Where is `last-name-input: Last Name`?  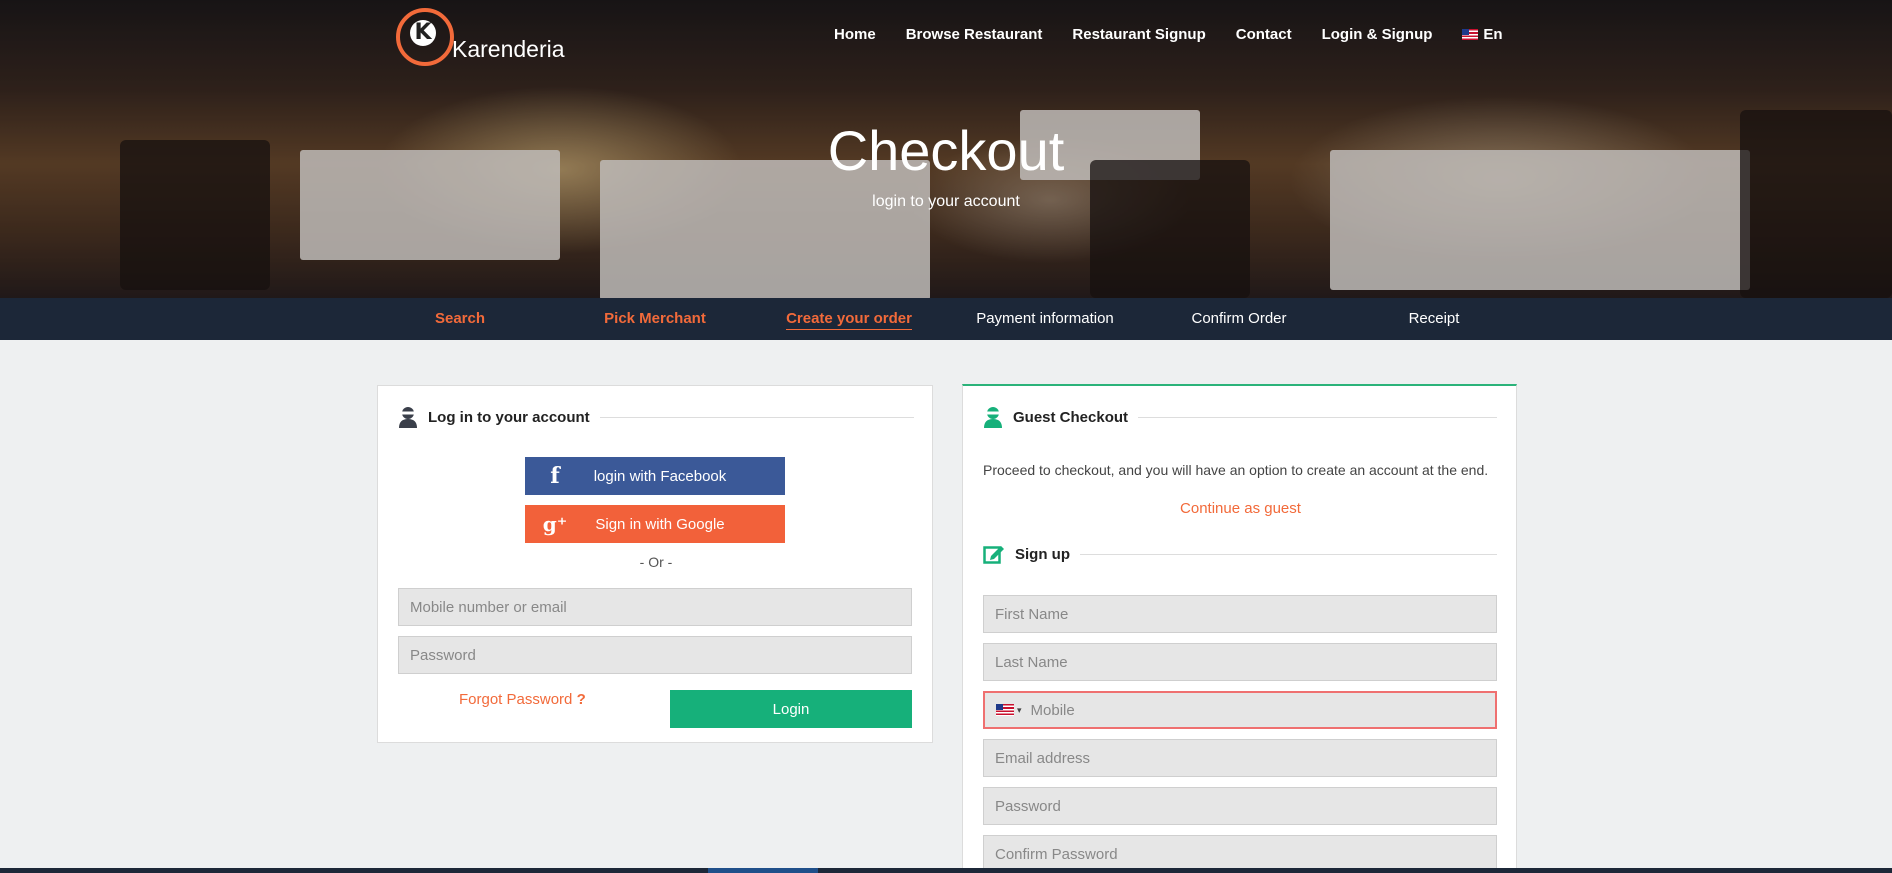
last-name-input: Last Name is located at coordinates (1240, 662).